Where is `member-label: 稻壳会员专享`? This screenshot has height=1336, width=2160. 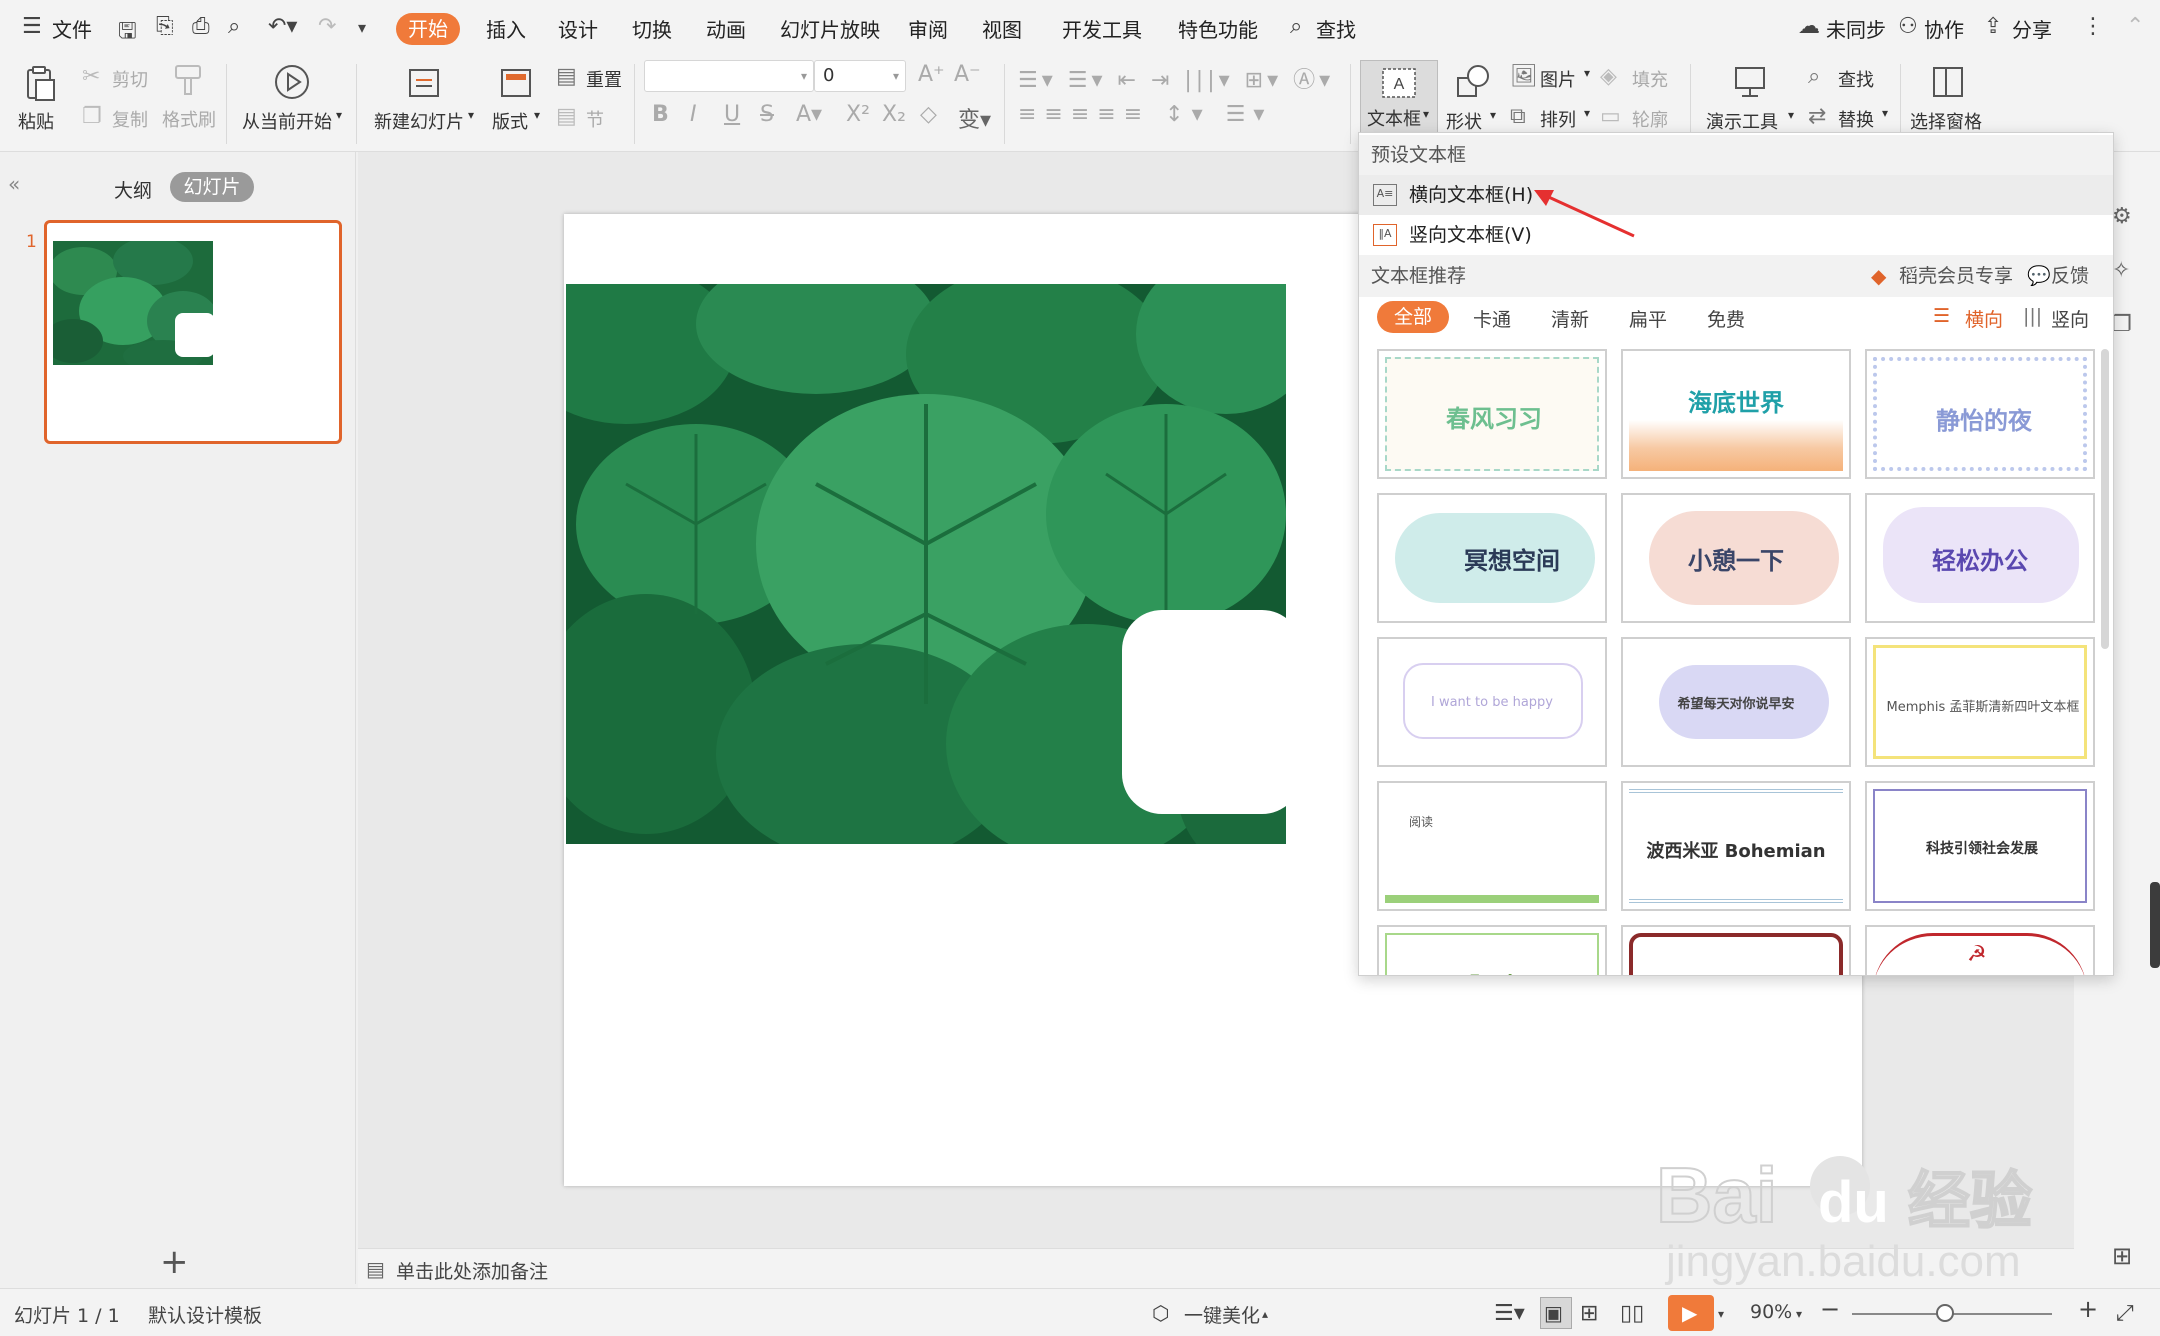
member-label: 稻壳会员专享 is located at coordinates (1956, 276).